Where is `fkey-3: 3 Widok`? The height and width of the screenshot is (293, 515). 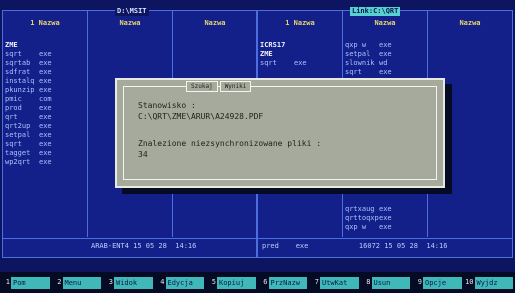 fkey-3: 3 Widok is located at coordinates (128, 282).